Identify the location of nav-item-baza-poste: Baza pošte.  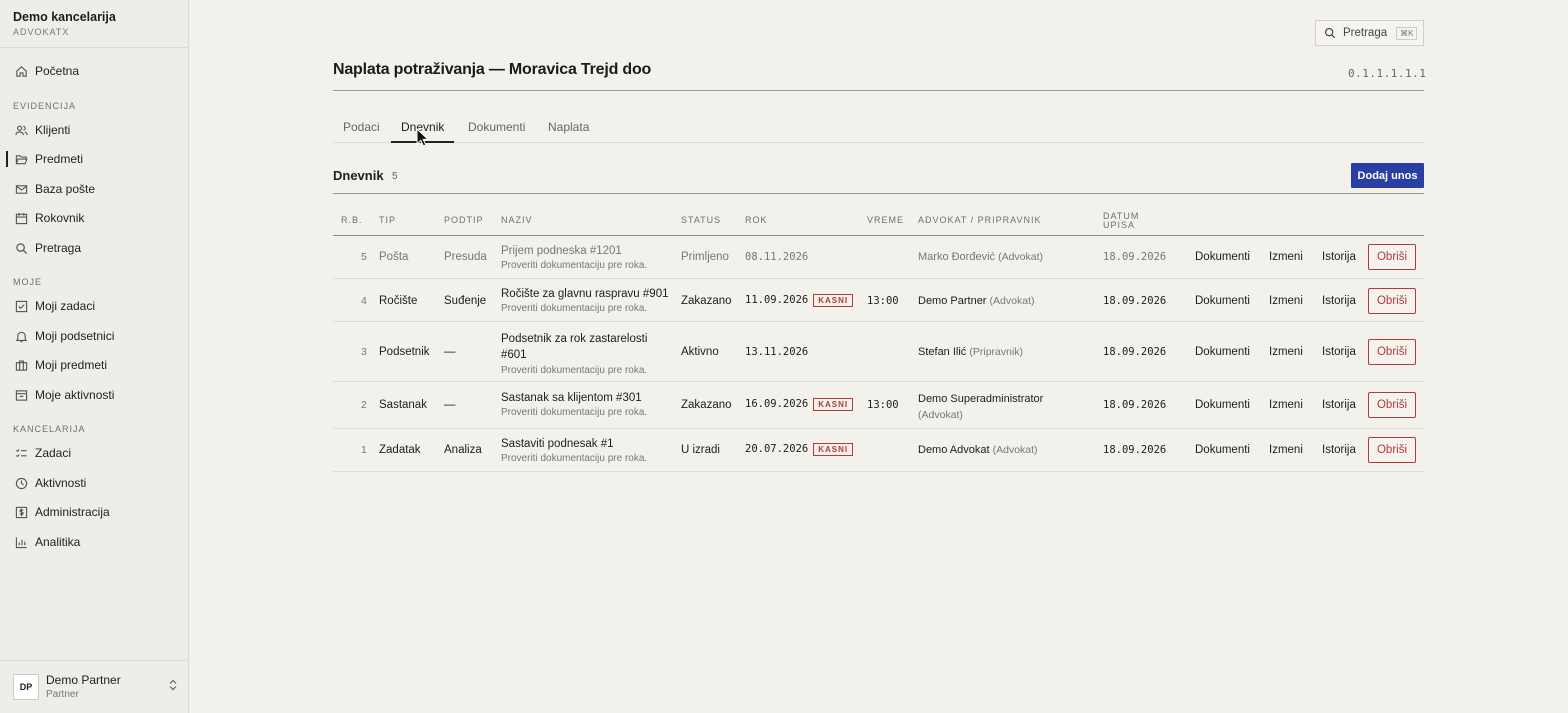
(94, 189).